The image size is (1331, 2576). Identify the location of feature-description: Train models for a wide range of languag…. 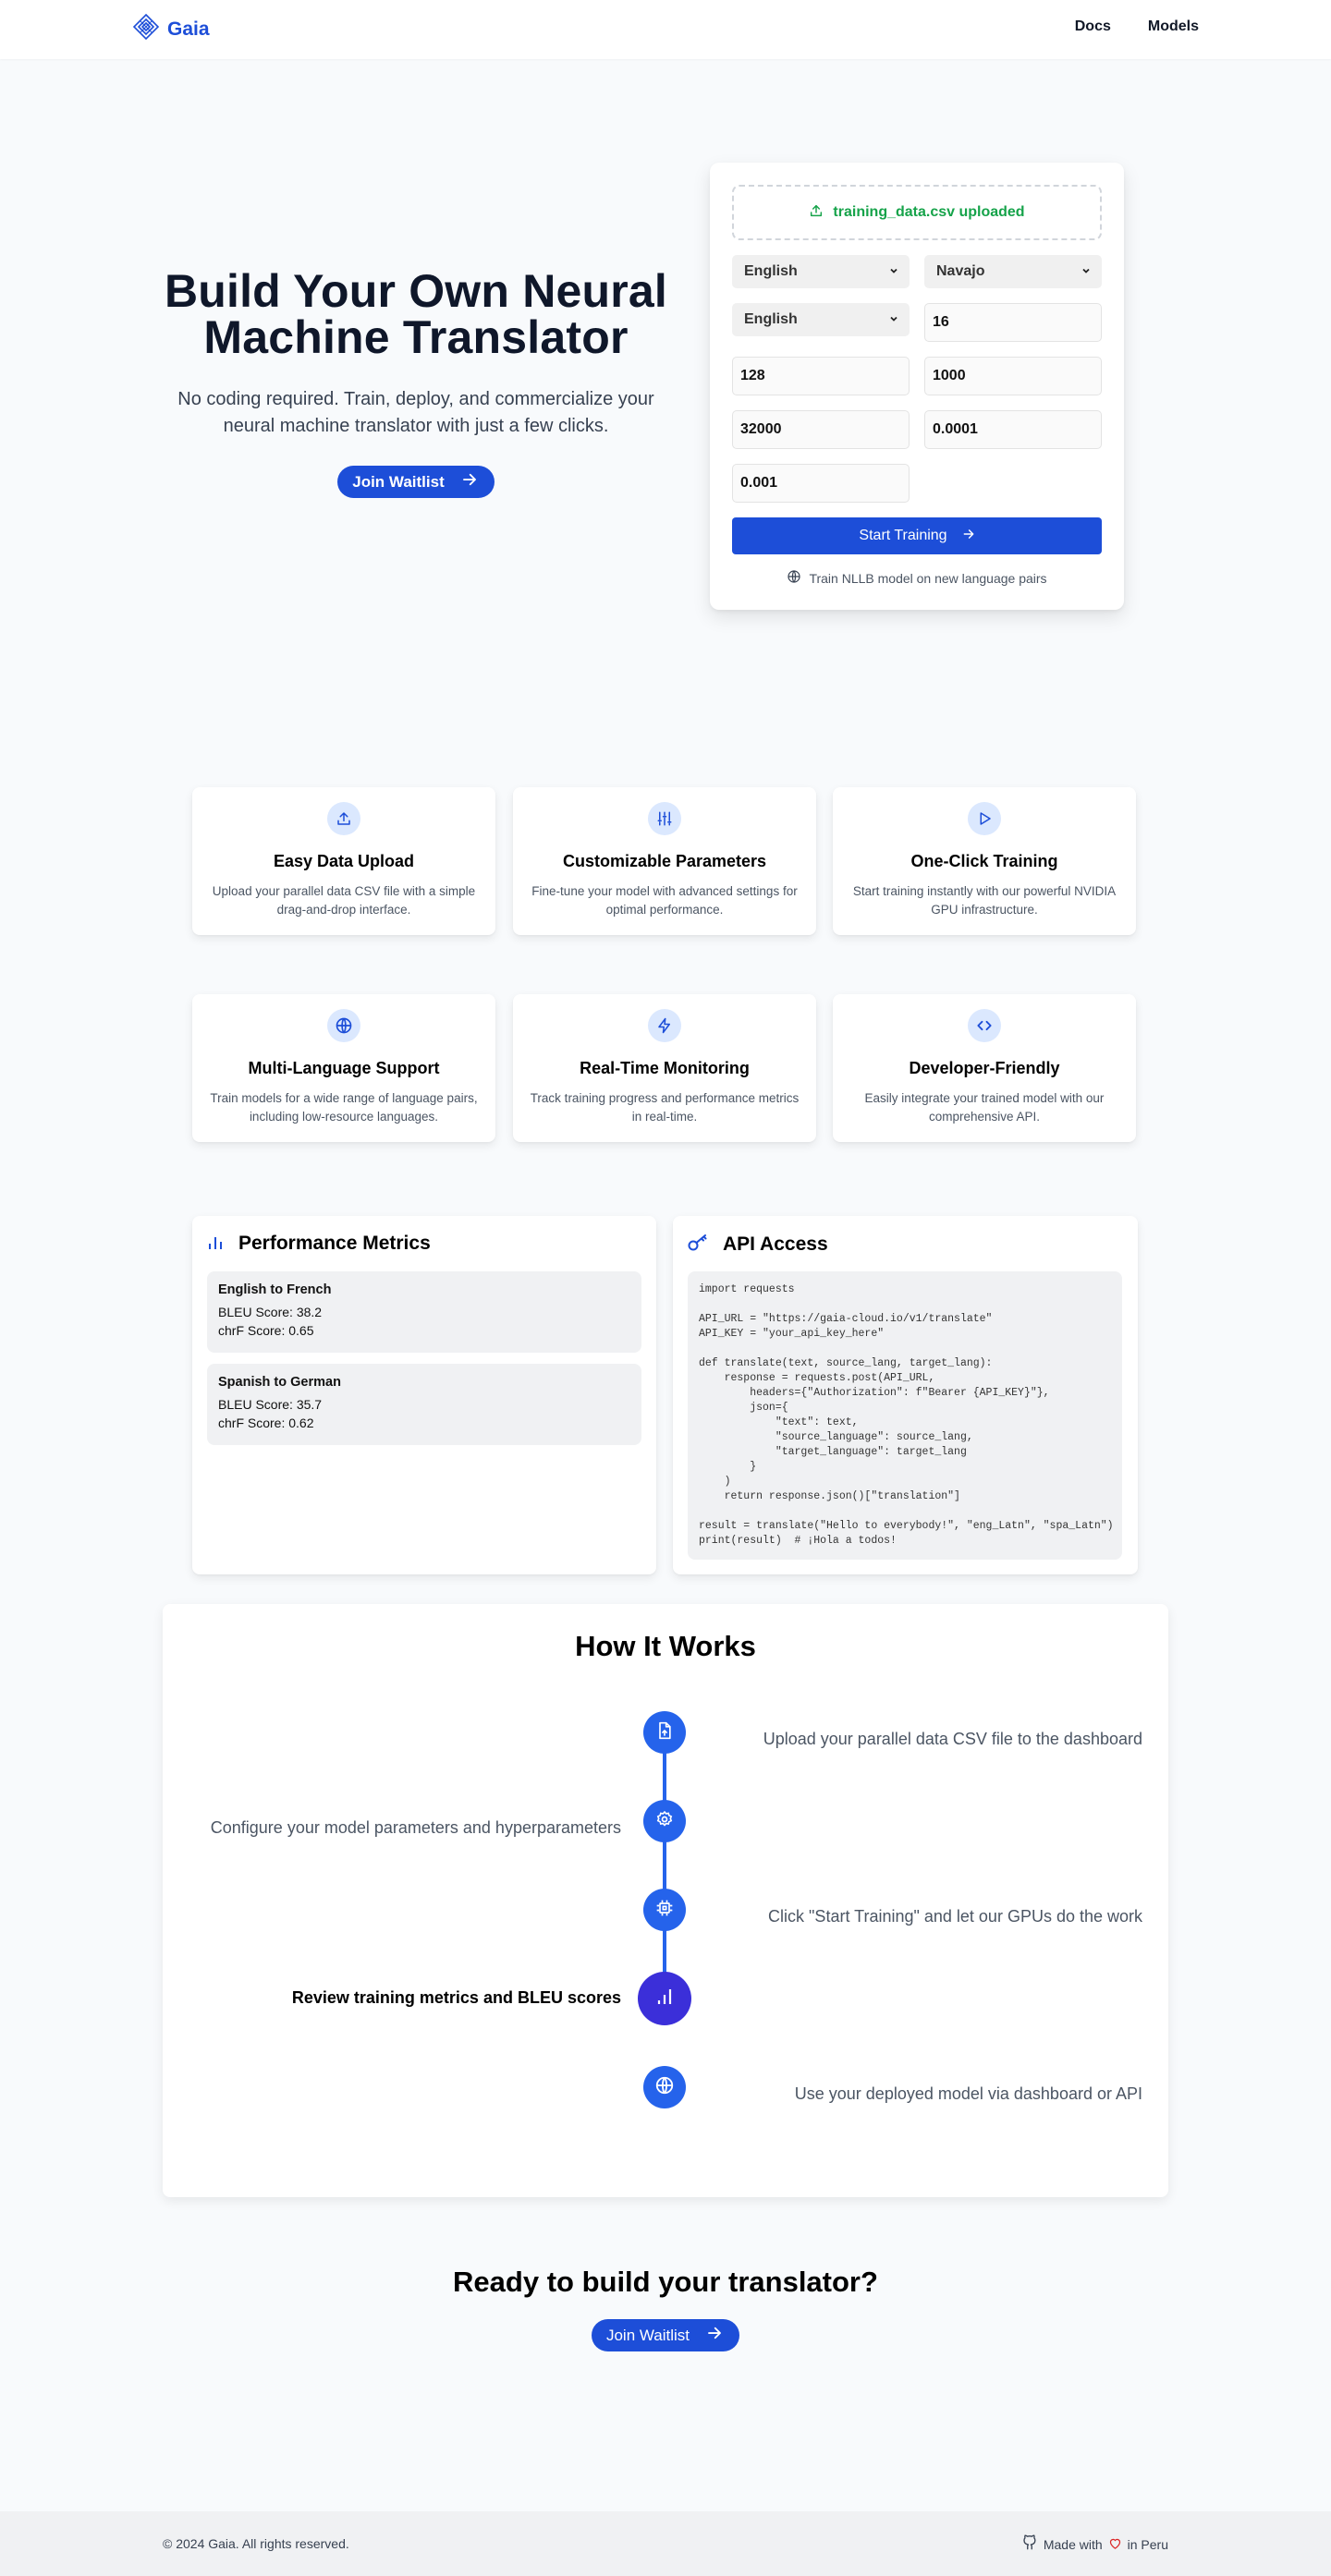
(344, 1107).